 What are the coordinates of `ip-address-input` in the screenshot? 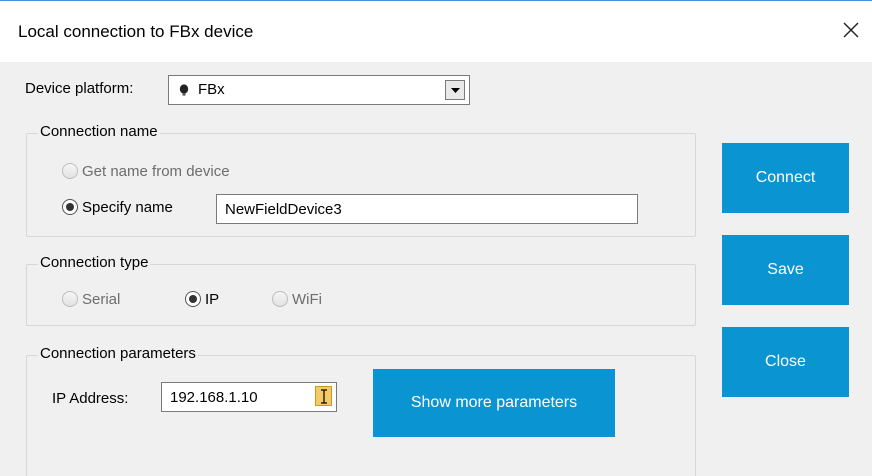 It's located at (249, 397).